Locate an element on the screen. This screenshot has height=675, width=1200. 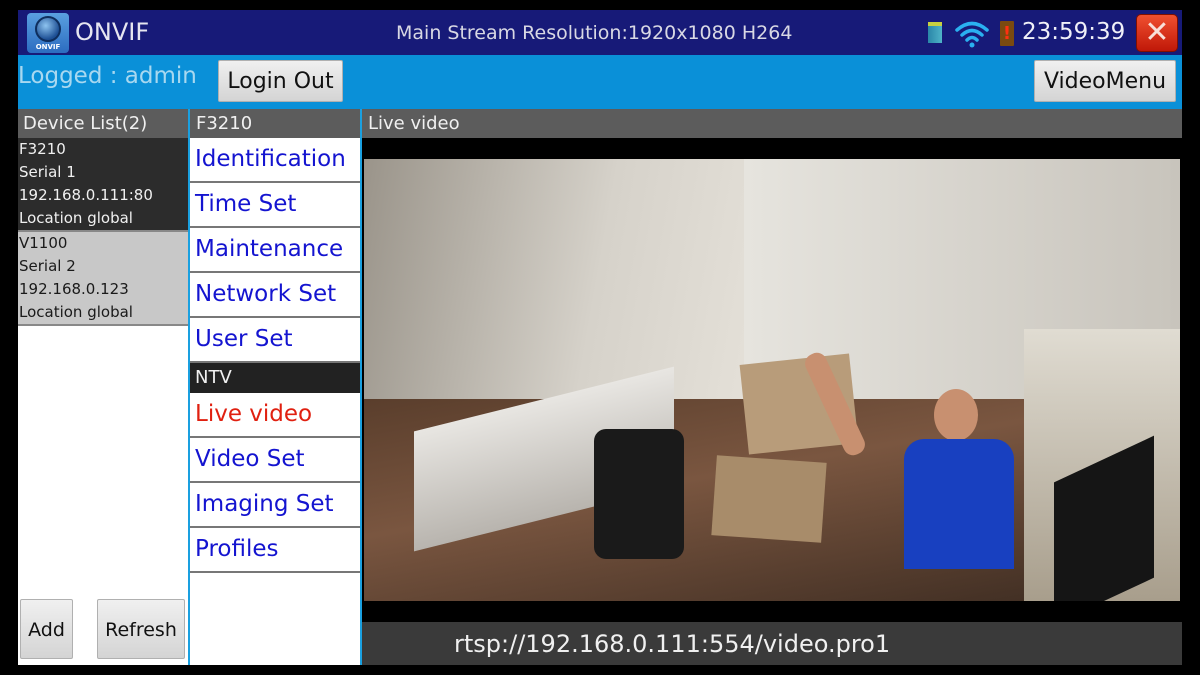
device-serial: Serial 2 is located at coordinates (47, 266).